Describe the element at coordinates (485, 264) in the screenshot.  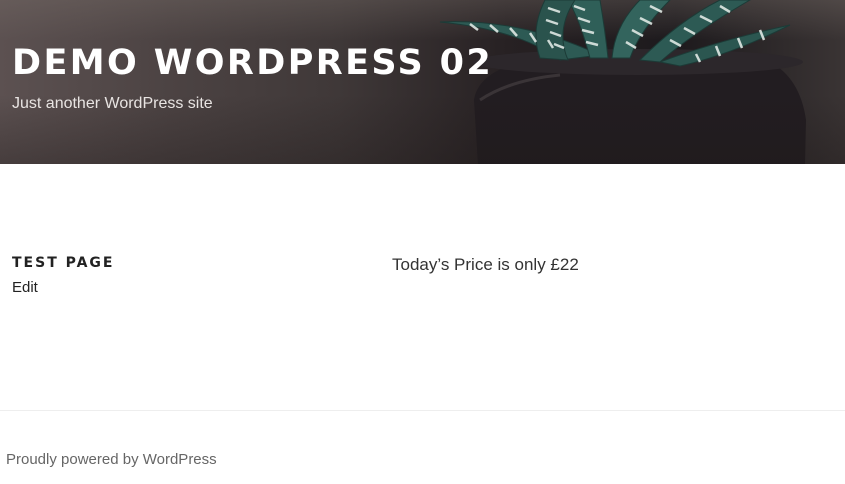
I see `page-body-text: Today’s Price is only £22` at that location.